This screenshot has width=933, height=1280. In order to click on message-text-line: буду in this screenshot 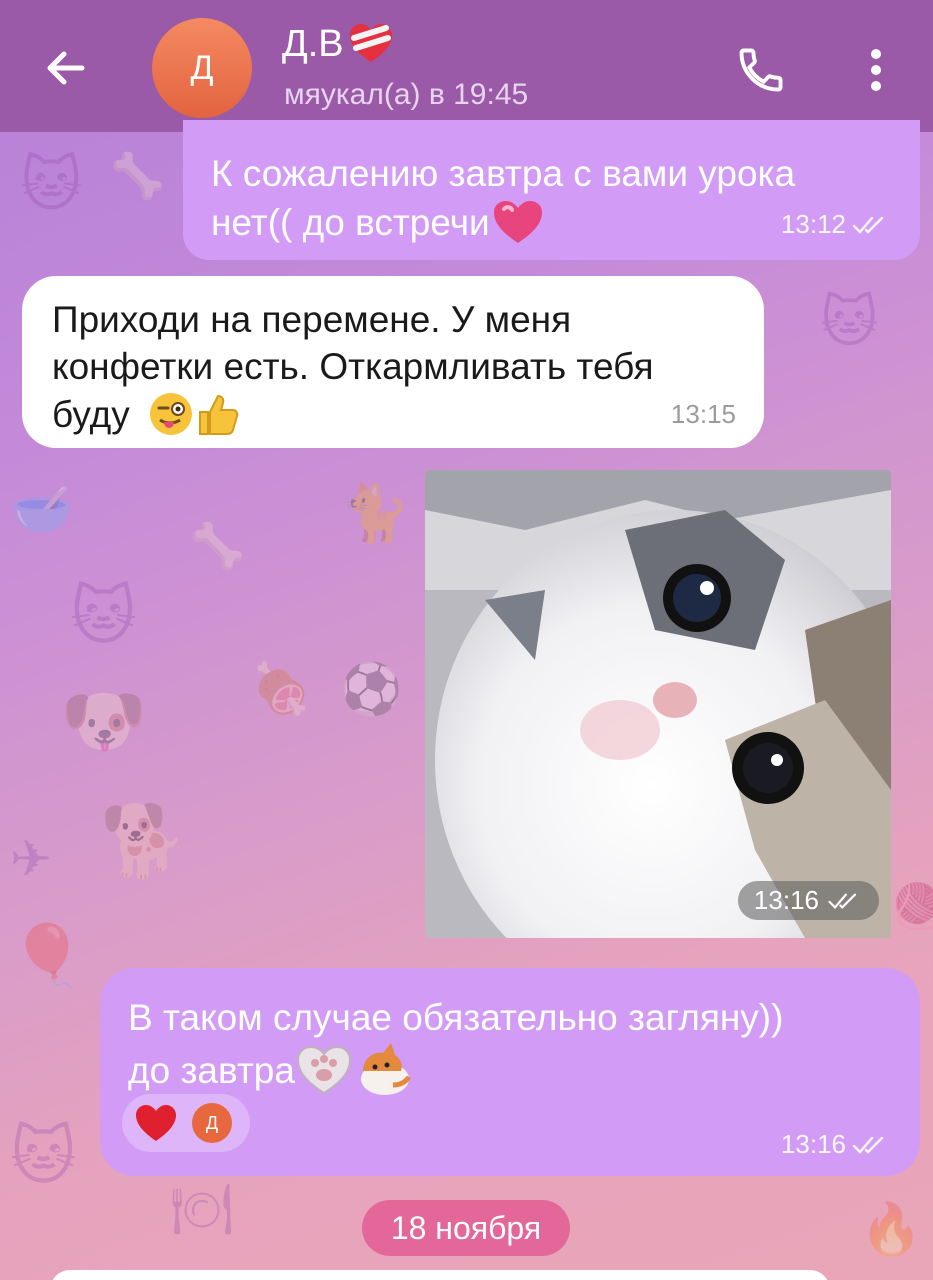, I will do `click(91, 414)`.